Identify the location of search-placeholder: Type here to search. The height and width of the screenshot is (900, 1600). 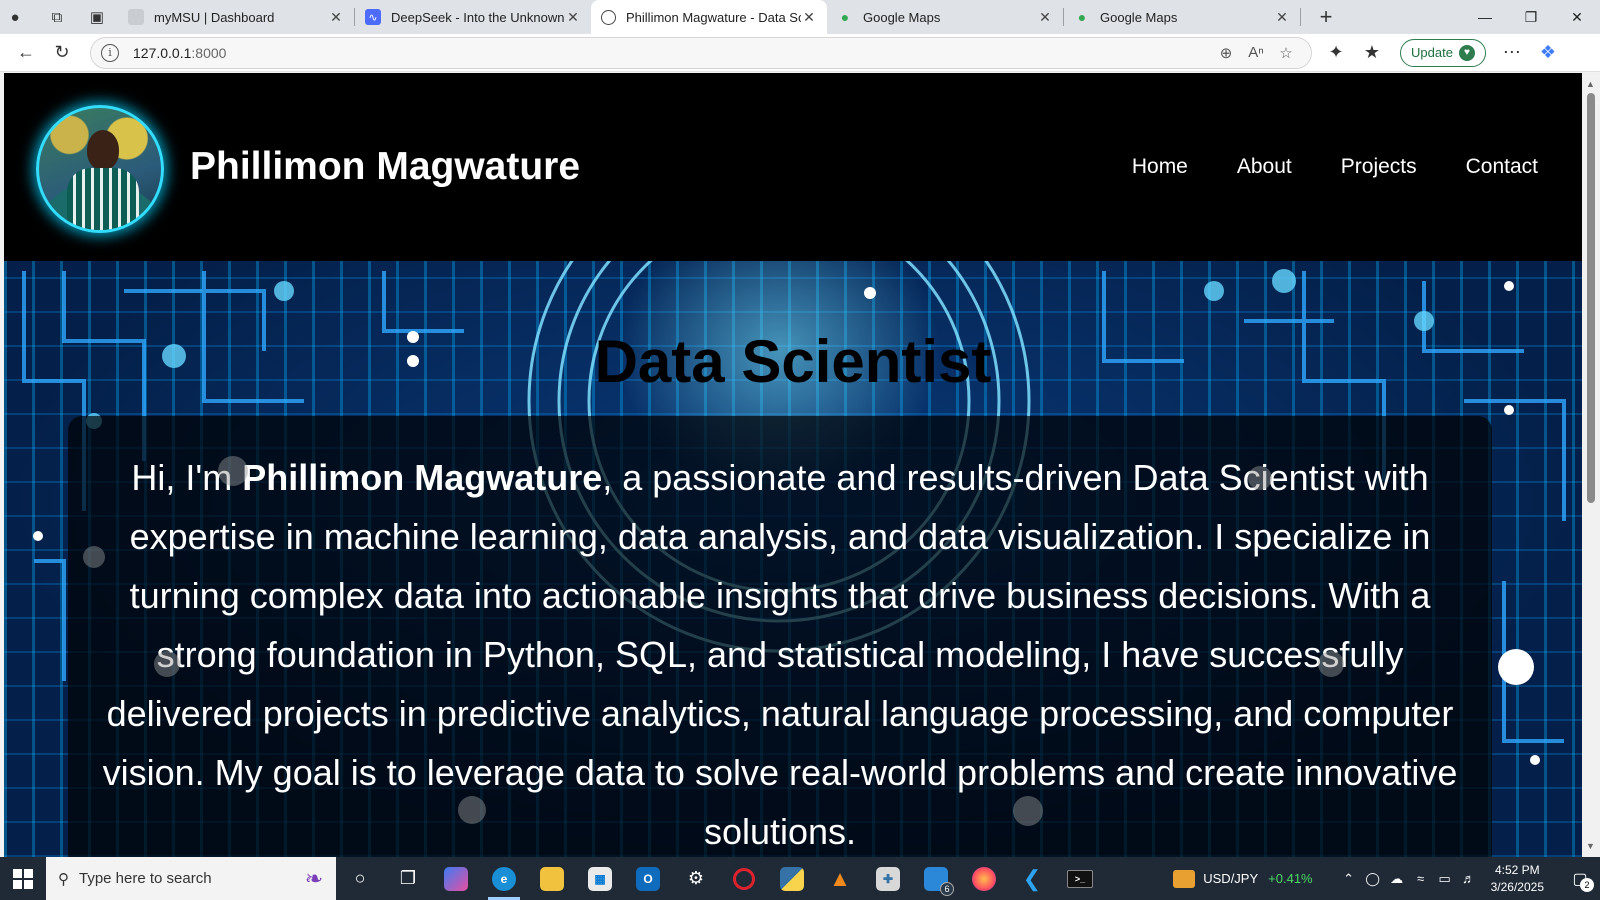
(145, 878).